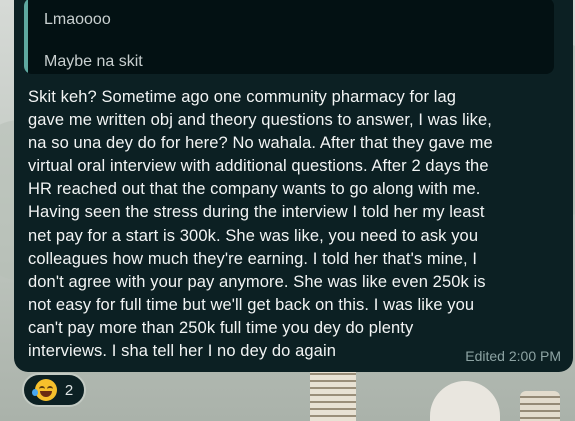 The width and height of the screenshot is (575, 421). What do you see at coordinates (44, 390) in the screenshot?
I see `face-with-tears-of-joy-icon` at bounding box center [44, 390].